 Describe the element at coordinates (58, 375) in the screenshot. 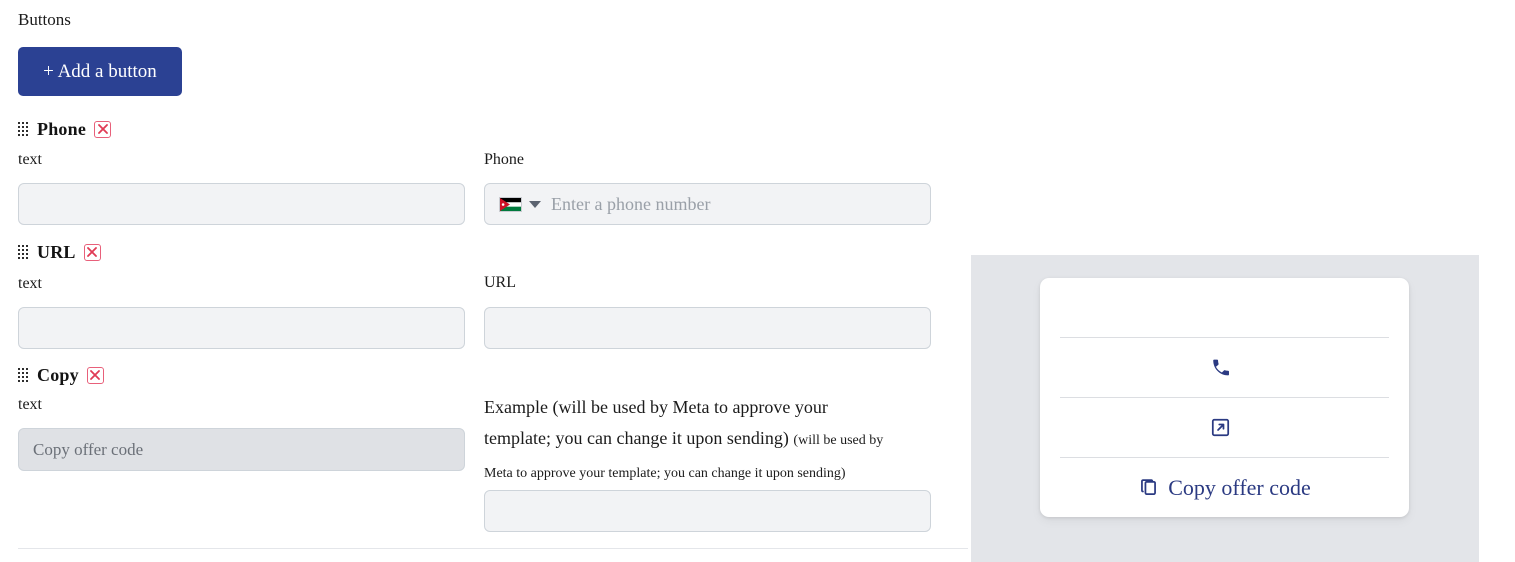

I see `button-row-name: Copy` at that location.